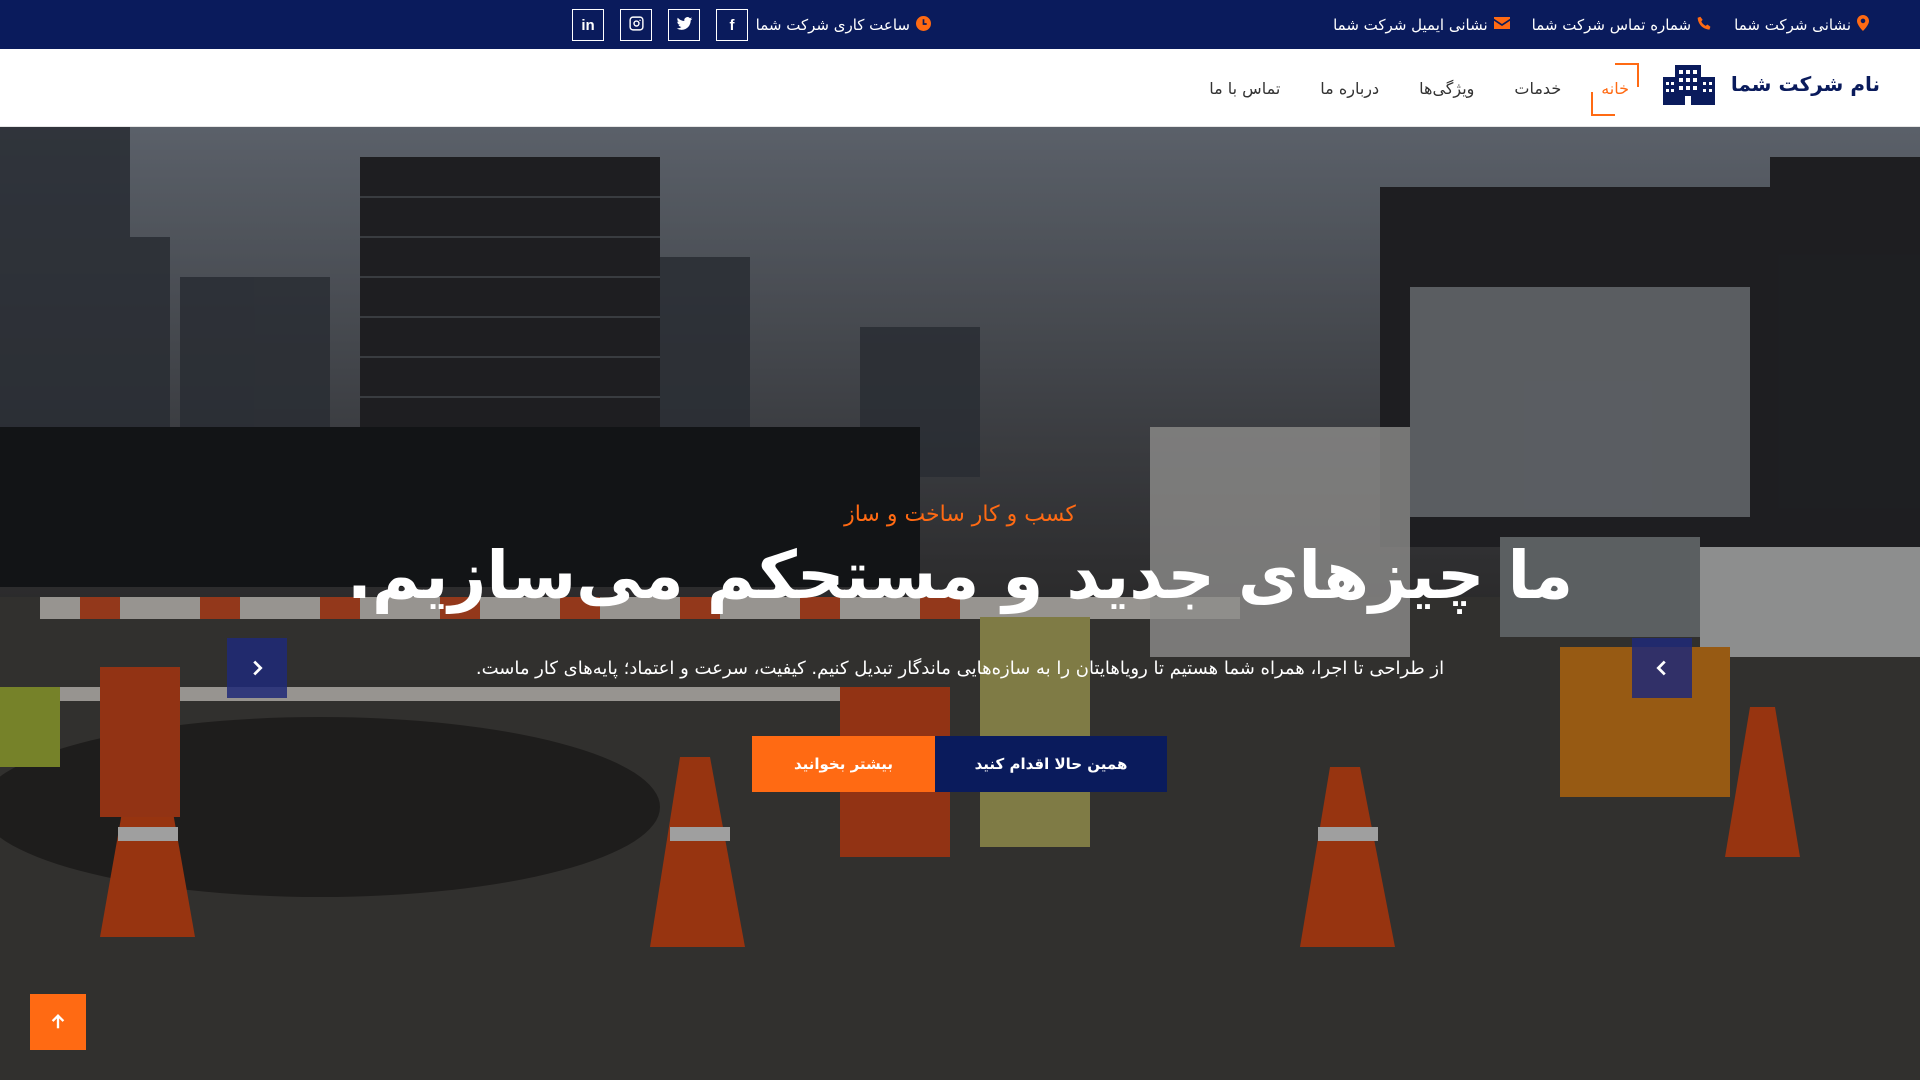 The height and width of the screenshot is (1080, 1920). I want to click on linkedin-icon: in, so click(588, 25).